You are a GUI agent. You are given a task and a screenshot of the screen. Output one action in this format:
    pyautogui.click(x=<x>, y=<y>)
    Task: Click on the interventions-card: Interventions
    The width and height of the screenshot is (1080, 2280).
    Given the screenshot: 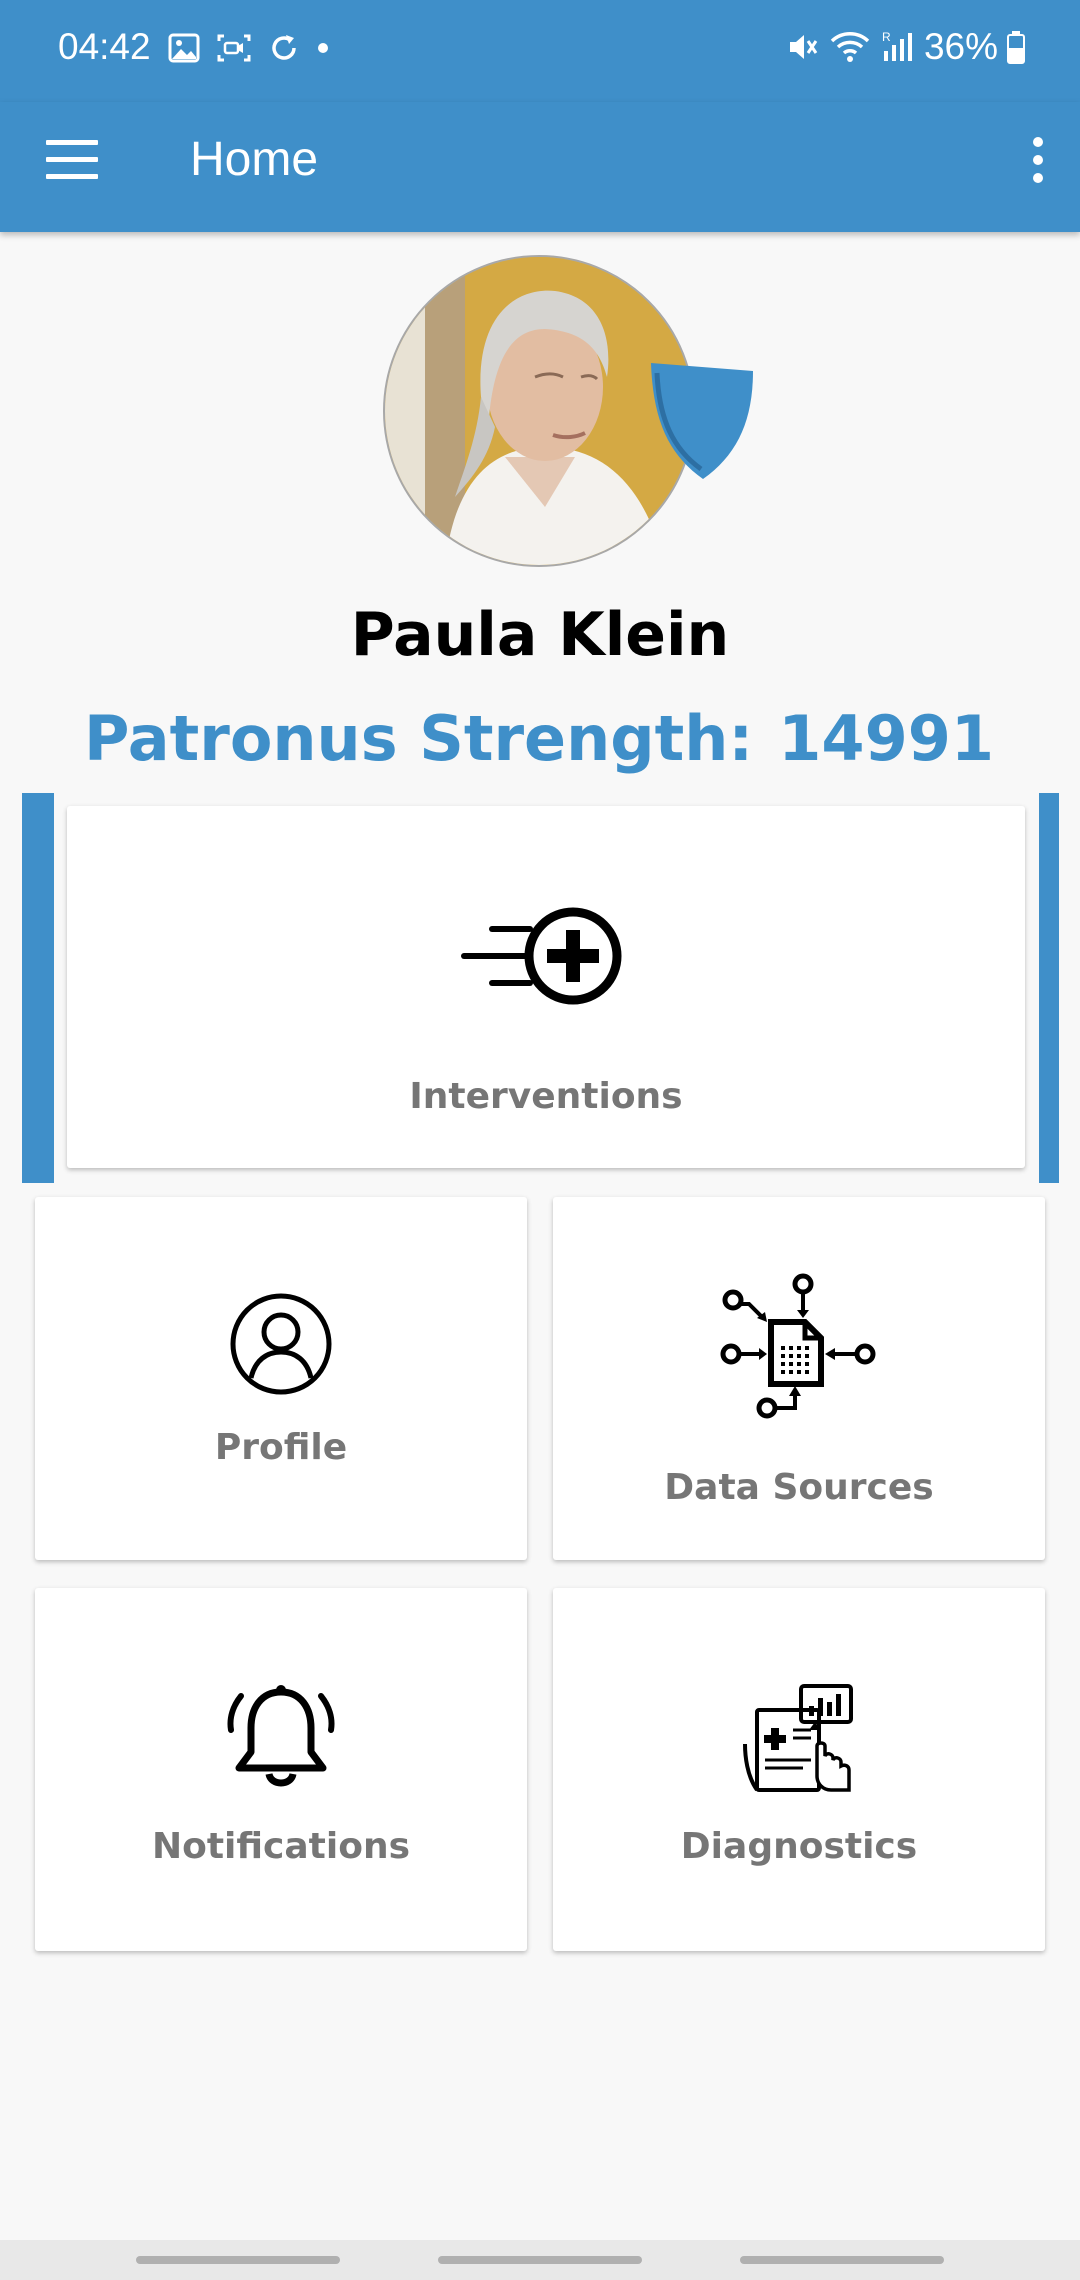 What is the action you would take?
    pyautogui.click(x=546, y=987)
    